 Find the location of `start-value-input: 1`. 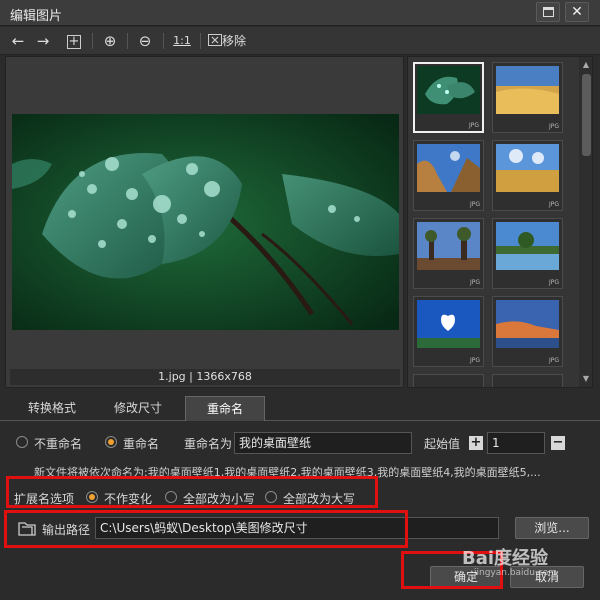

start-value-input: 1 is located at coordinates (516, 443).